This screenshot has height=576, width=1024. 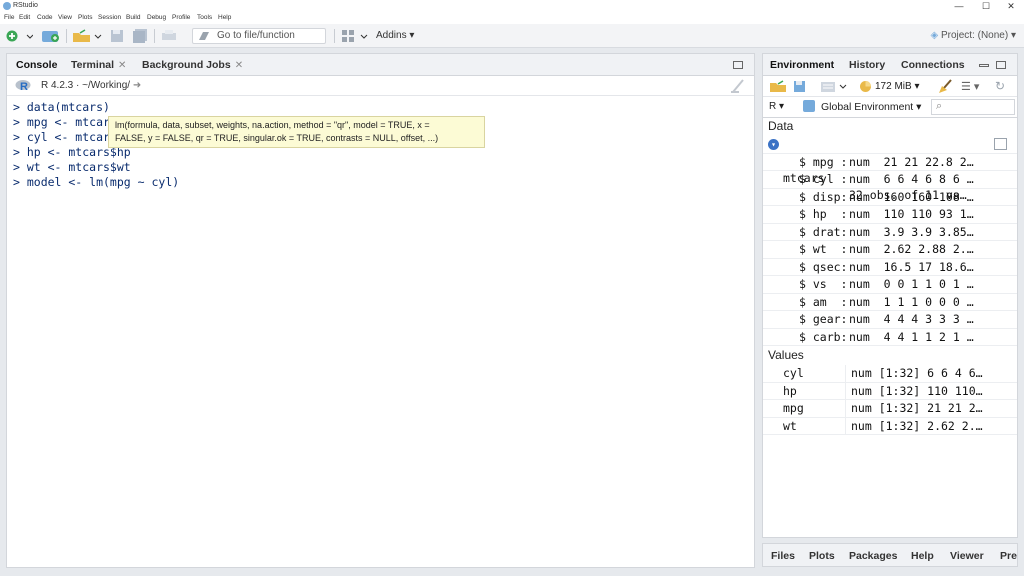 What do you see at coordinates (933, 65) in the screenshot?
I see `tab-connections: Connections` at bounding box center [933, 65].